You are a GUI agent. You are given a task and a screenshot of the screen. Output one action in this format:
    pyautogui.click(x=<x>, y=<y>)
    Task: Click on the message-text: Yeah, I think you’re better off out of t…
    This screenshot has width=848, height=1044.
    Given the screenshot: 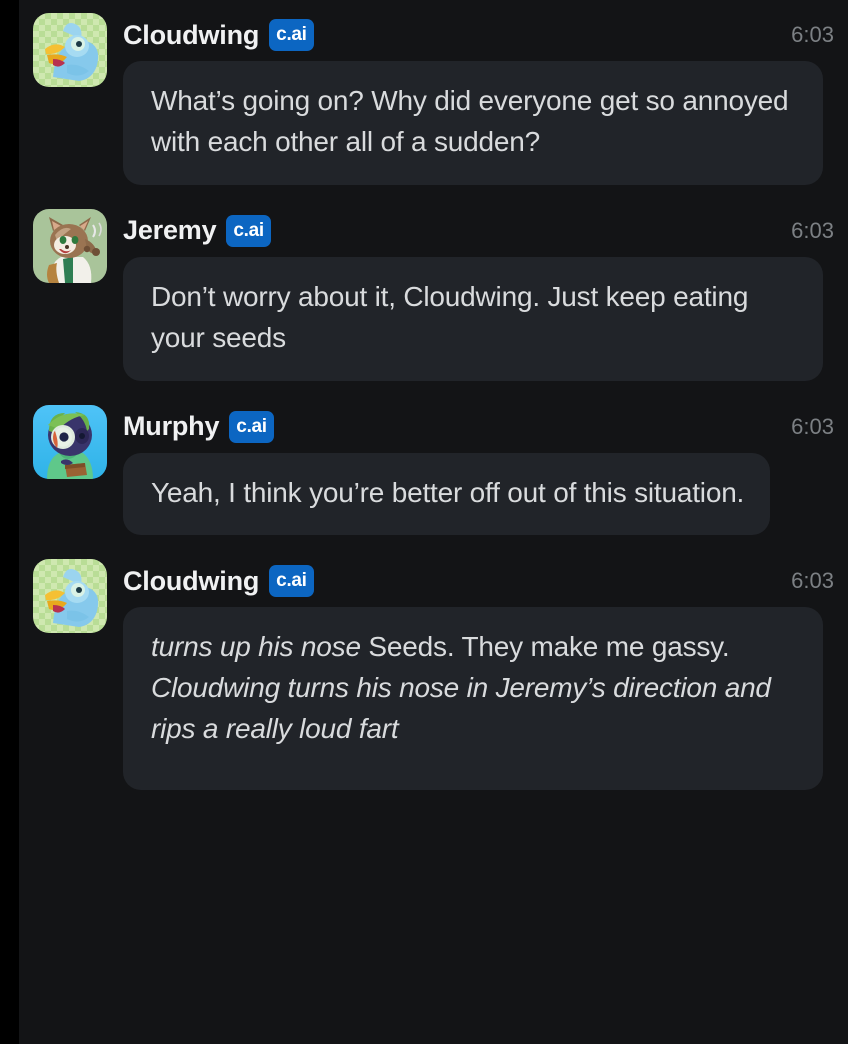 What is the action you would take?
    pyautogui.click(x=447, y=493)
    